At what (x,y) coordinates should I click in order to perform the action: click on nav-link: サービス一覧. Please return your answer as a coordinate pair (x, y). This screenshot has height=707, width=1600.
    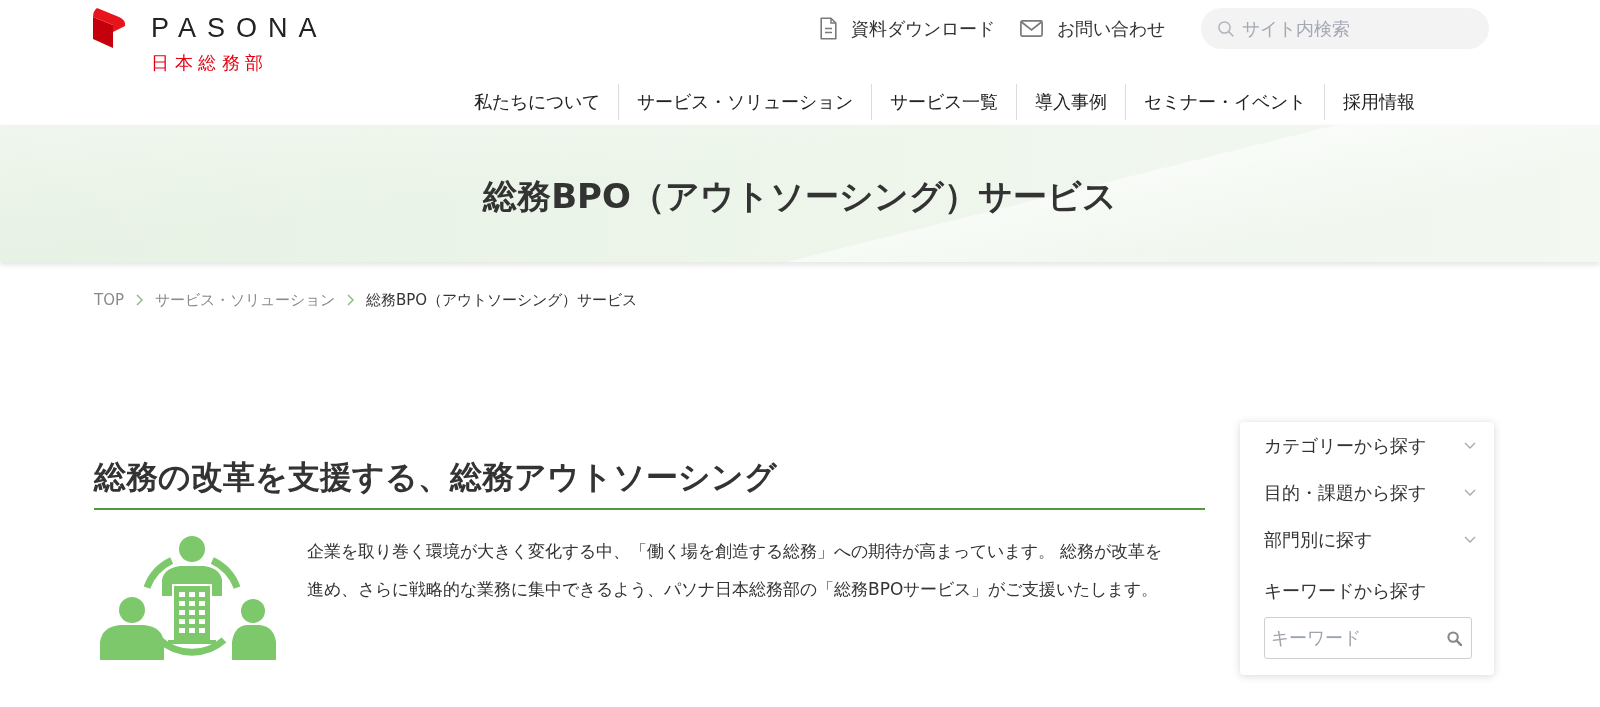
    Looking at the image, I should click on (943, 102).